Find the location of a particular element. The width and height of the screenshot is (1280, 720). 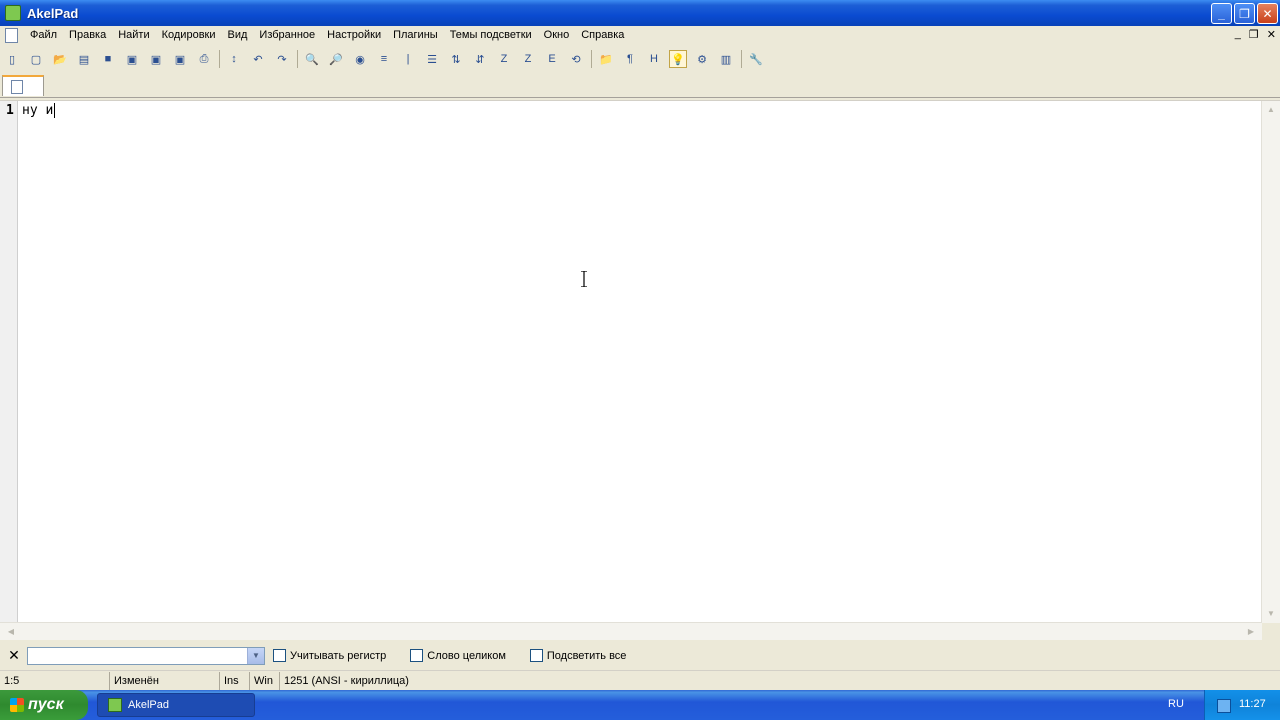

lightbulb-icon: 💡 is located at coordinates (678, 59).